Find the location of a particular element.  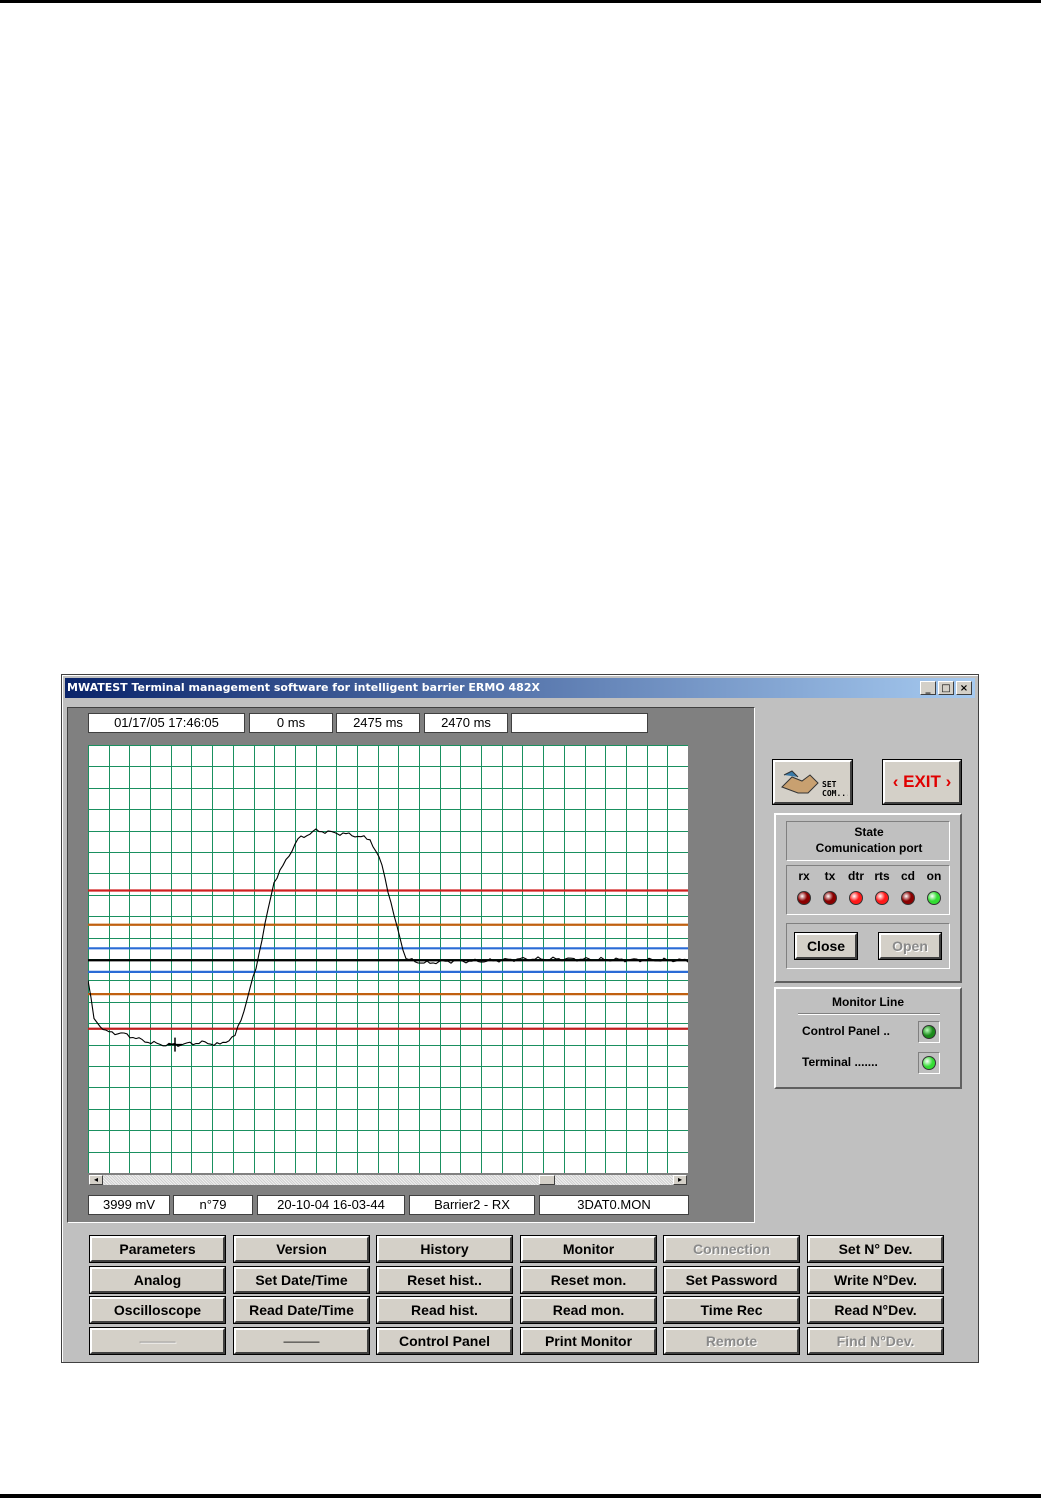

exit-button: ‹ EXIT › is located at coordinates (922, 782).